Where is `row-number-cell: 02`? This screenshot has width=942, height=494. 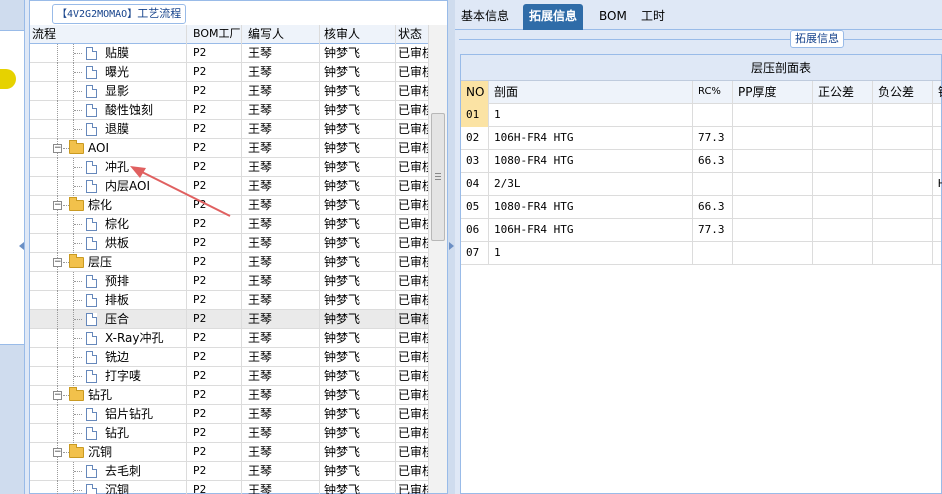 row-number-cell: 02 is located at coordinates (475, 138).